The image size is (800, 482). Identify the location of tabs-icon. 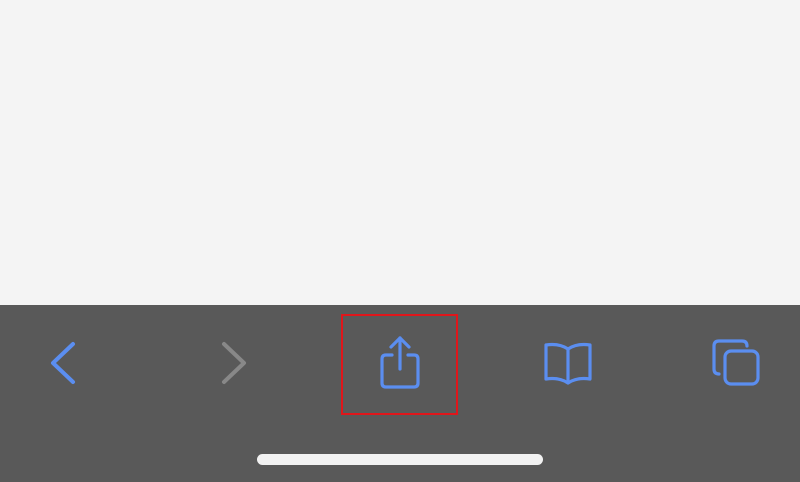
(736, 362).